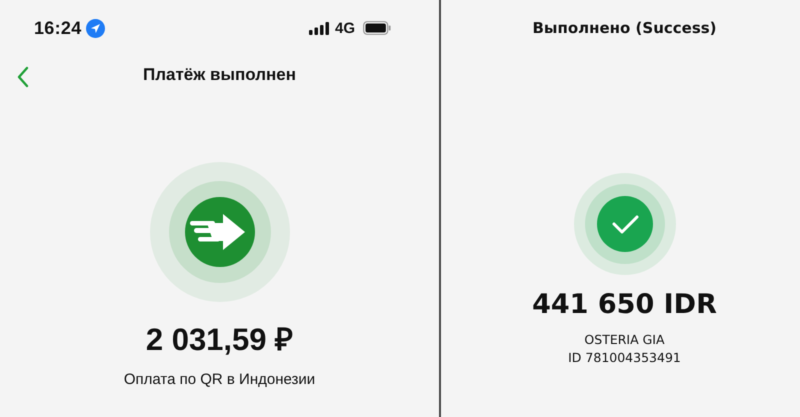  I want to click on network-label: 4G, so click(344, 28).